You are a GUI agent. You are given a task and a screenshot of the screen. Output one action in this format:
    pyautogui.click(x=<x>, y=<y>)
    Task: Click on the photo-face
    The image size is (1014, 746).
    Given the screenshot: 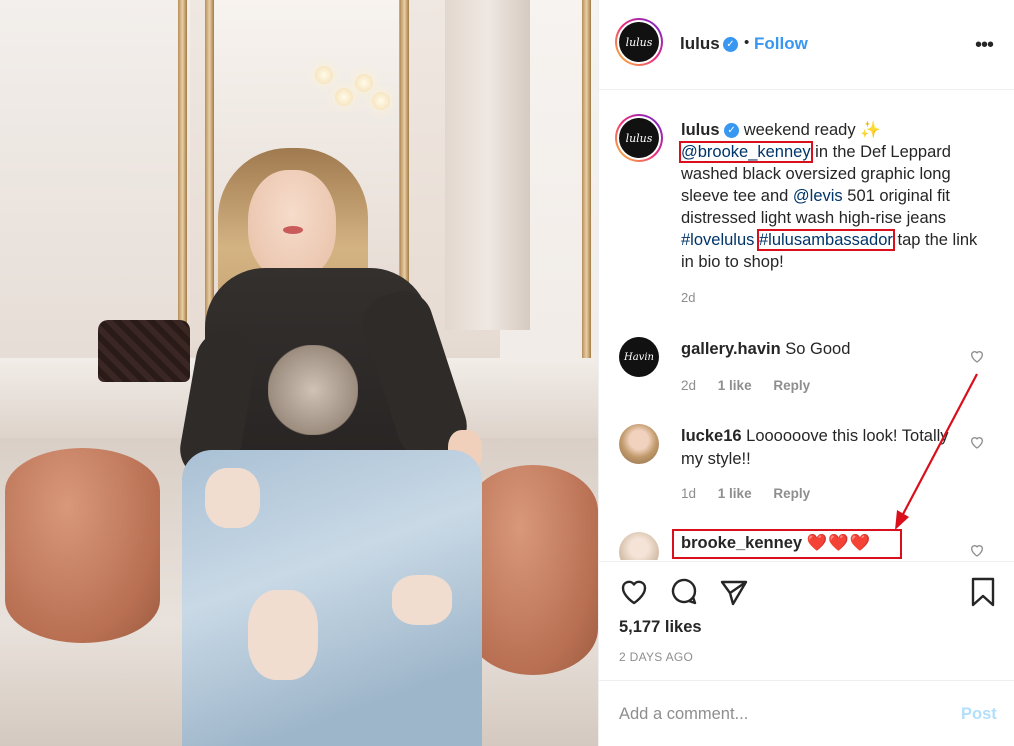 What is the action you would take?
    pyautogui.click(x=292, y=225)
    